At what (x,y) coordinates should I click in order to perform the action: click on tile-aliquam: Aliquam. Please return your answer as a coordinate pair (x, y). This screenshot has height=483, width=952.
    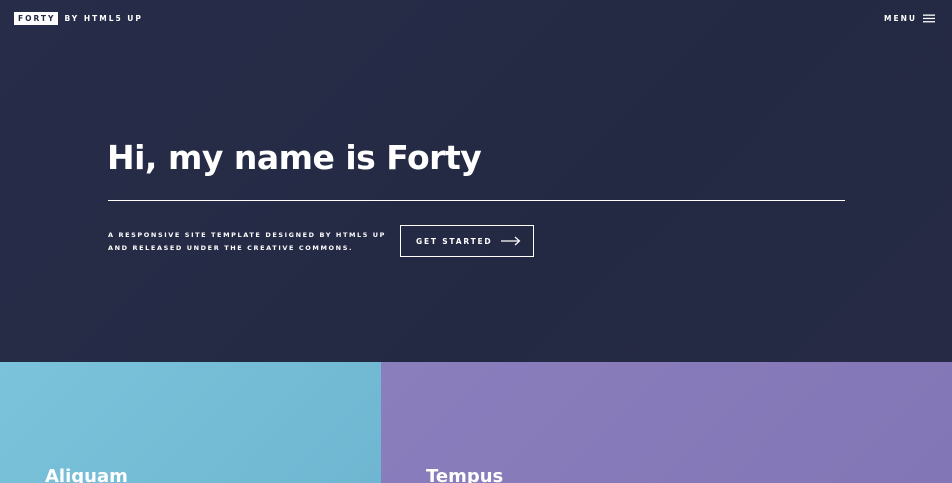
    Looking at the image, I should click on (190, 422).